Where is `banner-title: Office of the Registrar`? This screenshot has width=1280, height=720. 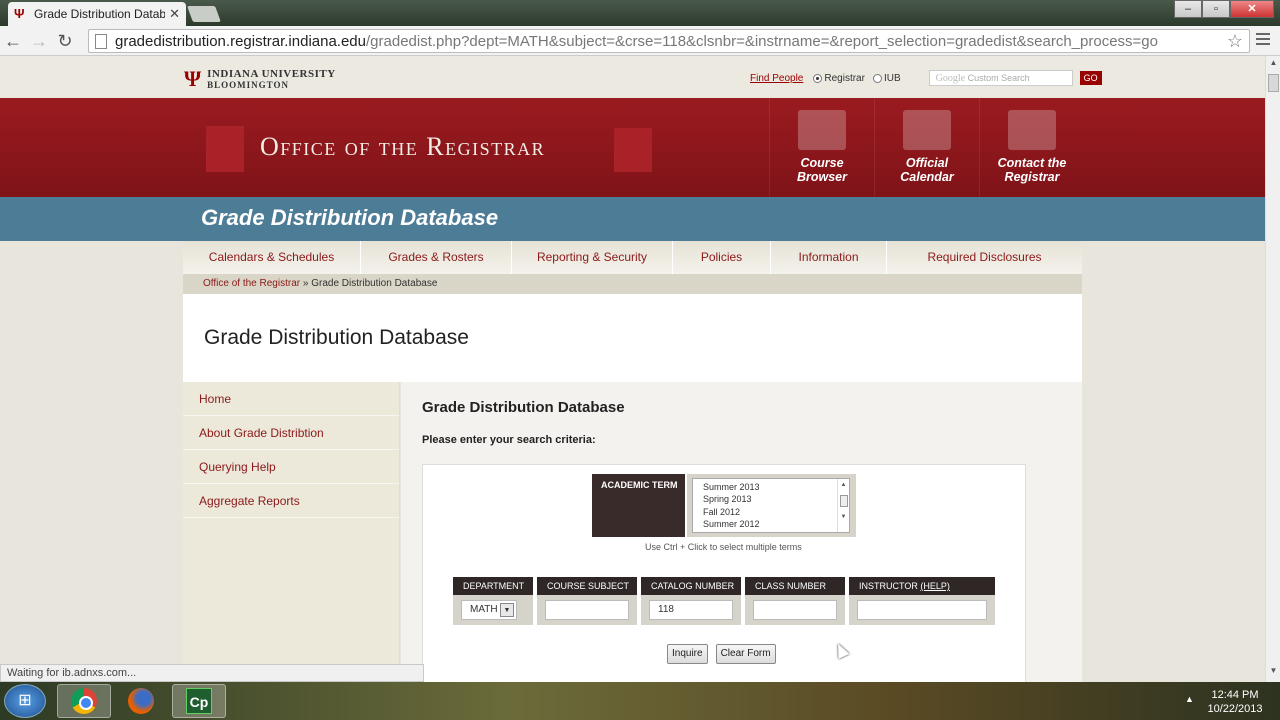 banner-title: Office of the Registrar is located at coordinates (402, 147).